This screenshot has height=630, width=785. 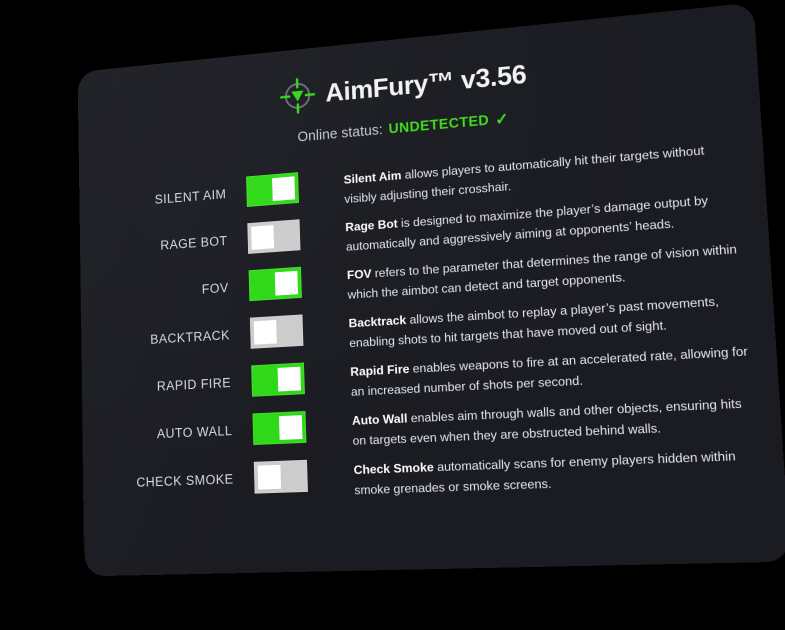 I want to click on toggle-check-smoke, so click(x=280, y=476).